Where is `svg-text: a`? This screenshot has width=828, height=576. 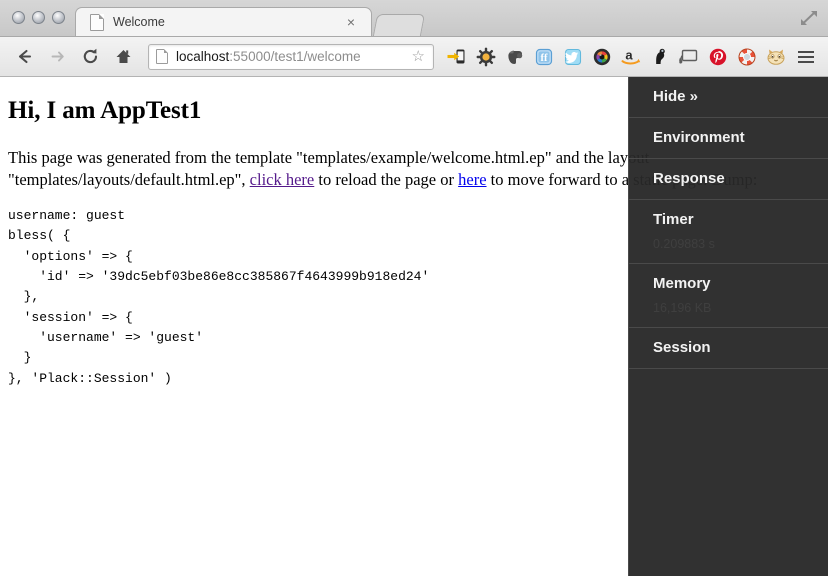 svg-text: a is located at coordinates (629, 54).